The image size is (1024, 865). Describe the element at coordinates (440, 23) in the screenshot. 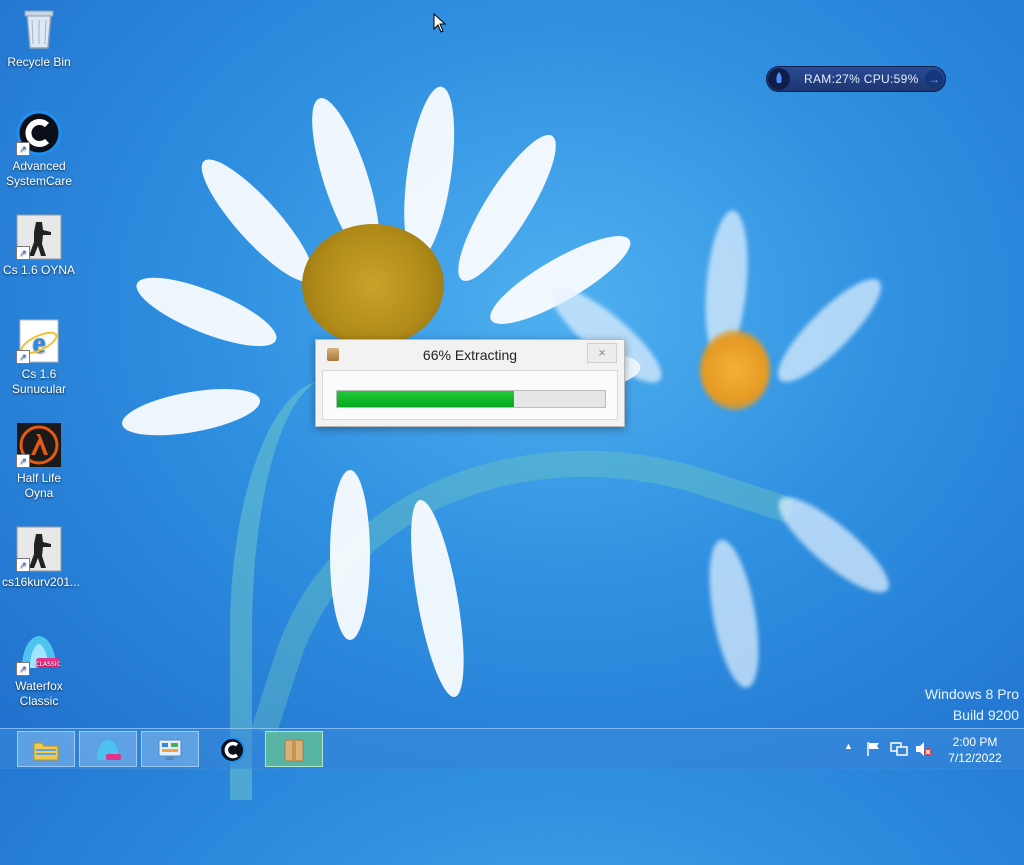

I see `mouse-cursor-icon` at that location.